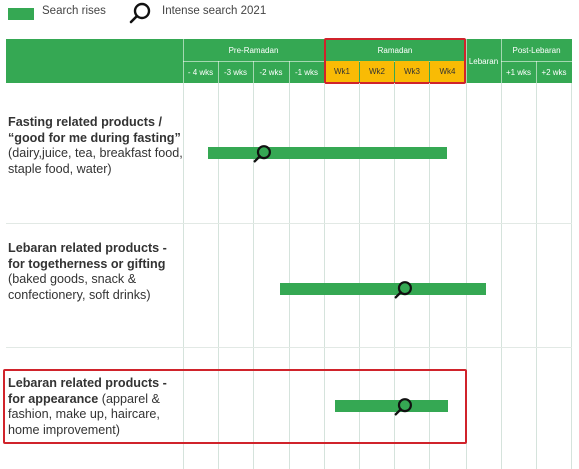 This screenshot has width=579, height=469. Describe the element at coordinates (518, 72) in the screenshot. I see `week-label-plus1: +1 wks` at that location.